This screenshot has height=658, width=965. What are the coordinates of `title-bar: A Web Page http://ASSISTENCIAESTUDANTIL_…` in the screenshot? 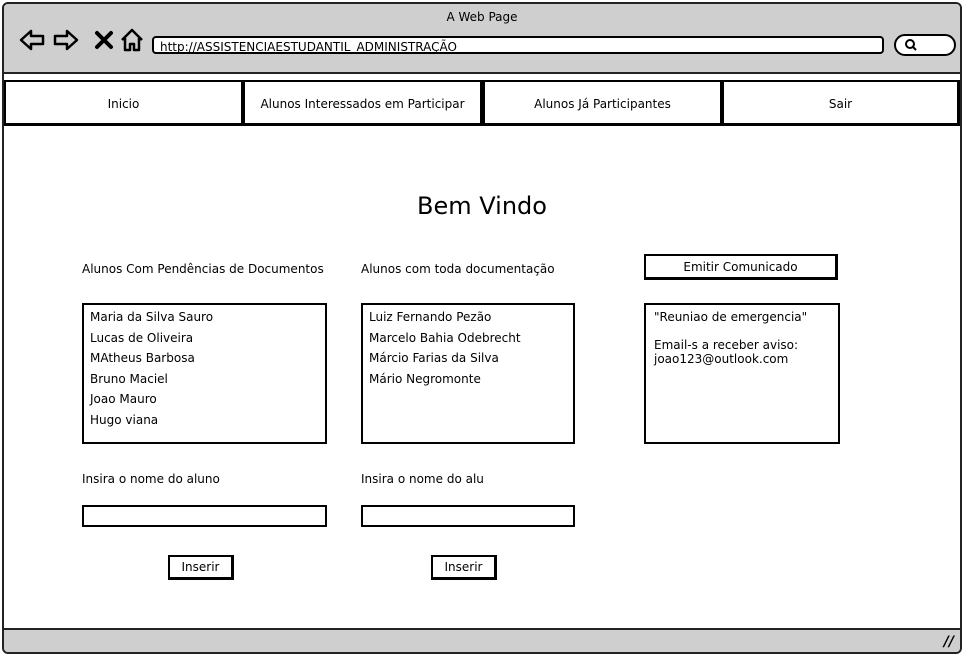 It's located at (482, 39).